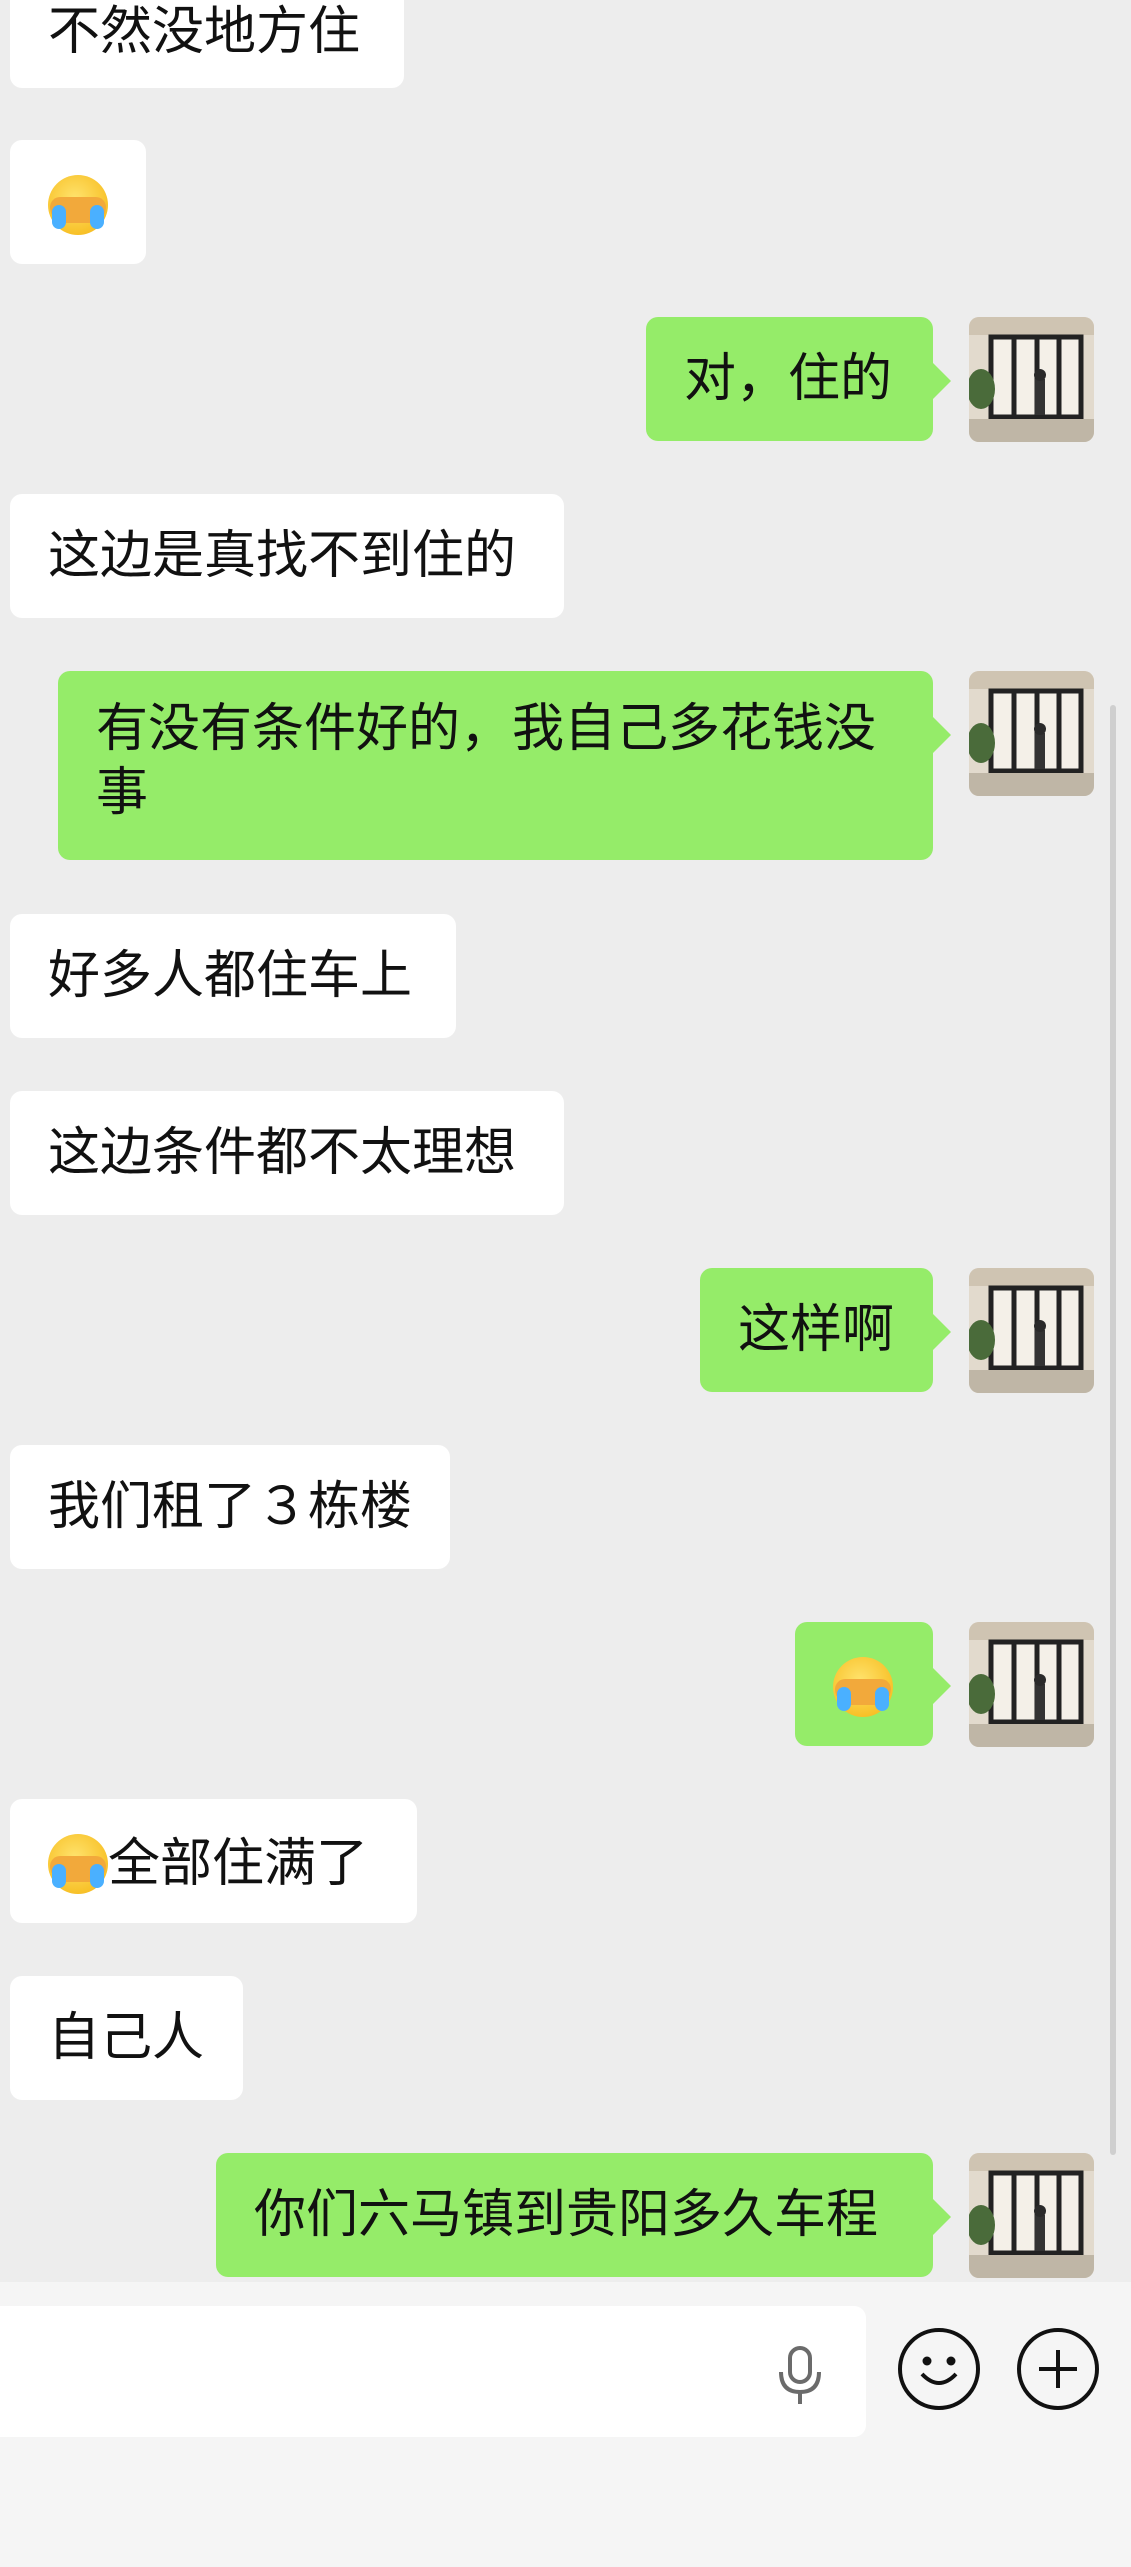 This screenshot has height=2567, width=1131. Describe the element at coordinates (1113, 1430) in the screenshot. I see `scrollbar` at that location.